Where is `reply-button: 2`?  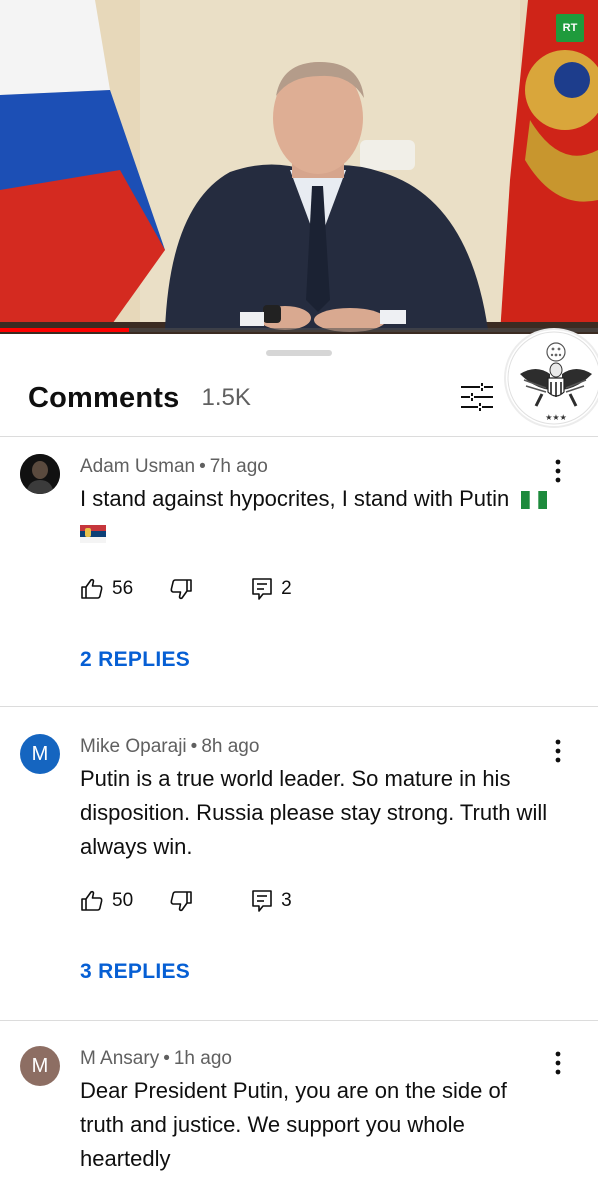 reply-button: 2 is located at coordinates (271, 589).